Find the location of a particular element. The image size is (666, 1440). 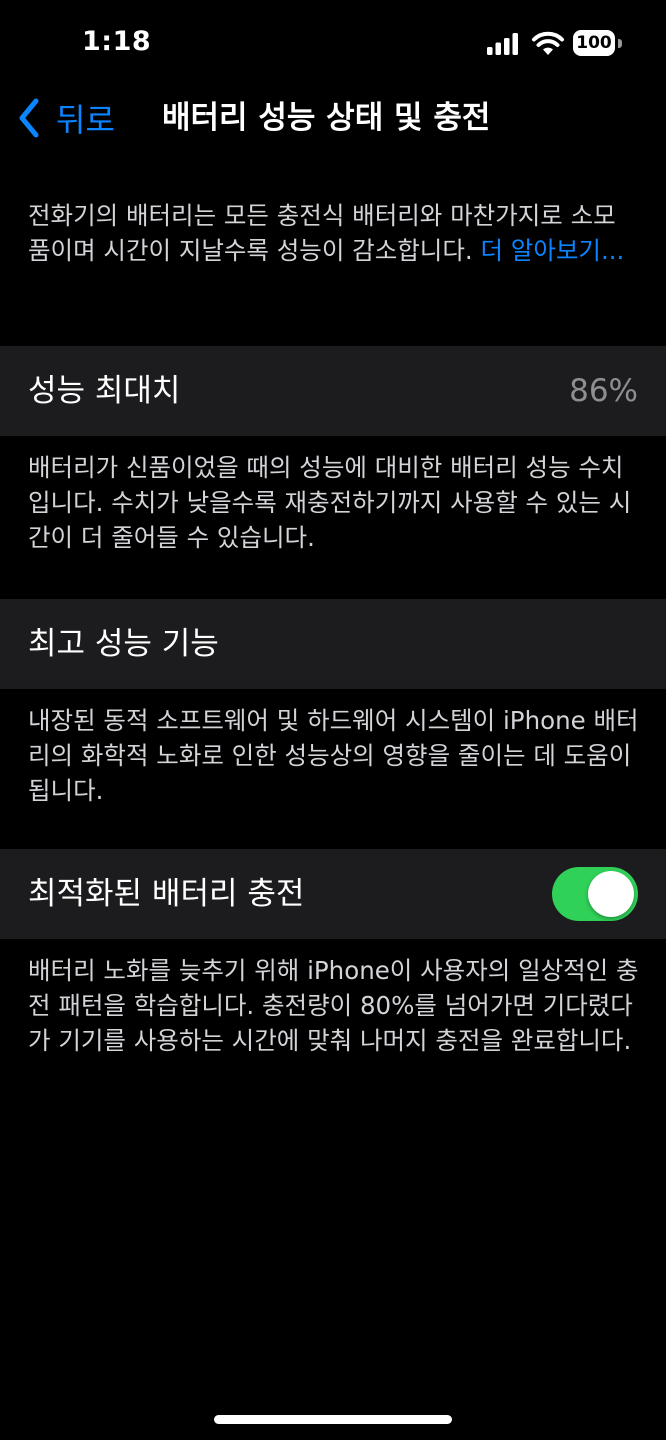

peak-capacity-label: 성능 최대치 is located at coordinates (104, 391).